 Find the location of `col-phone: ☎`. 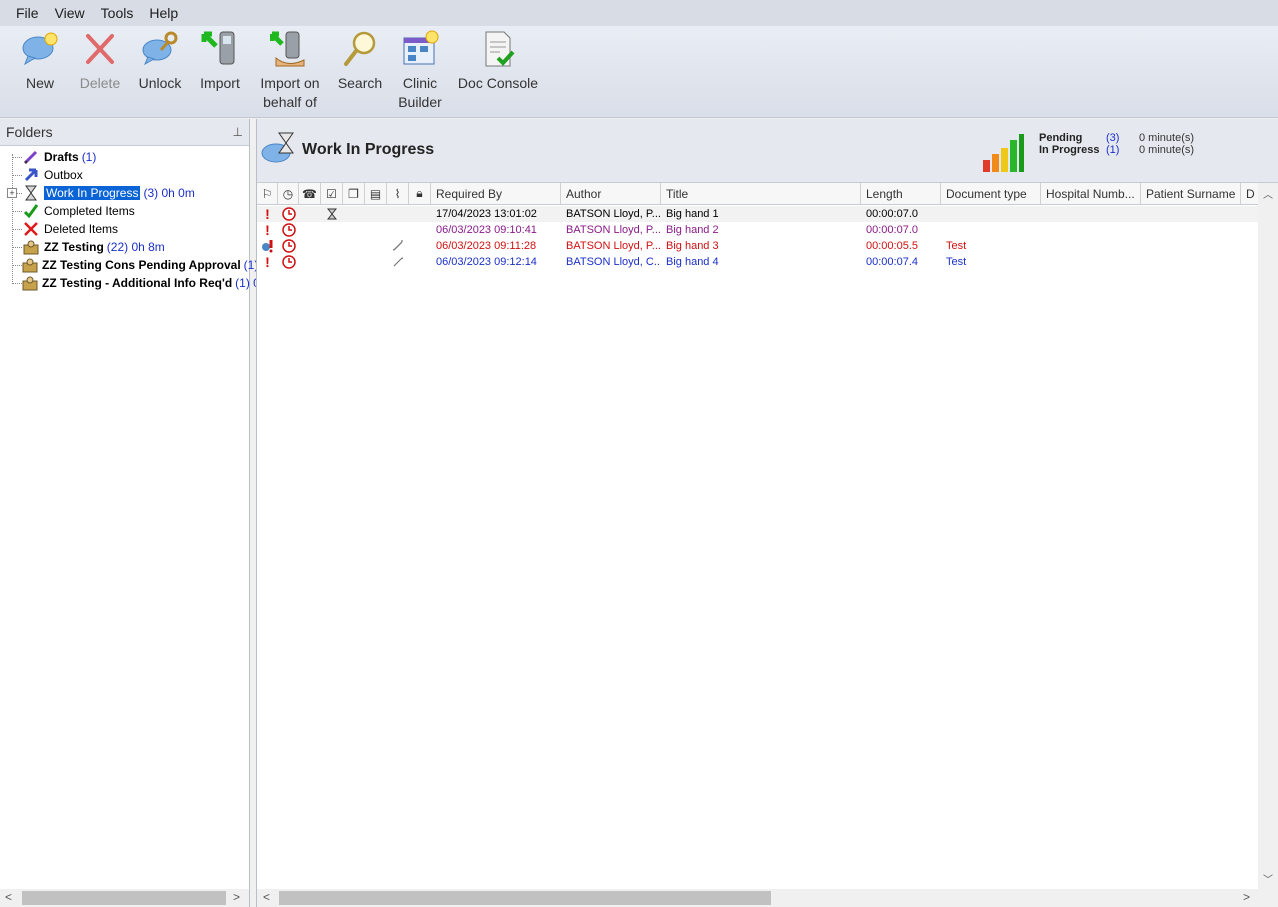

col-phone: ☎ is located at coordinates (310, 193).